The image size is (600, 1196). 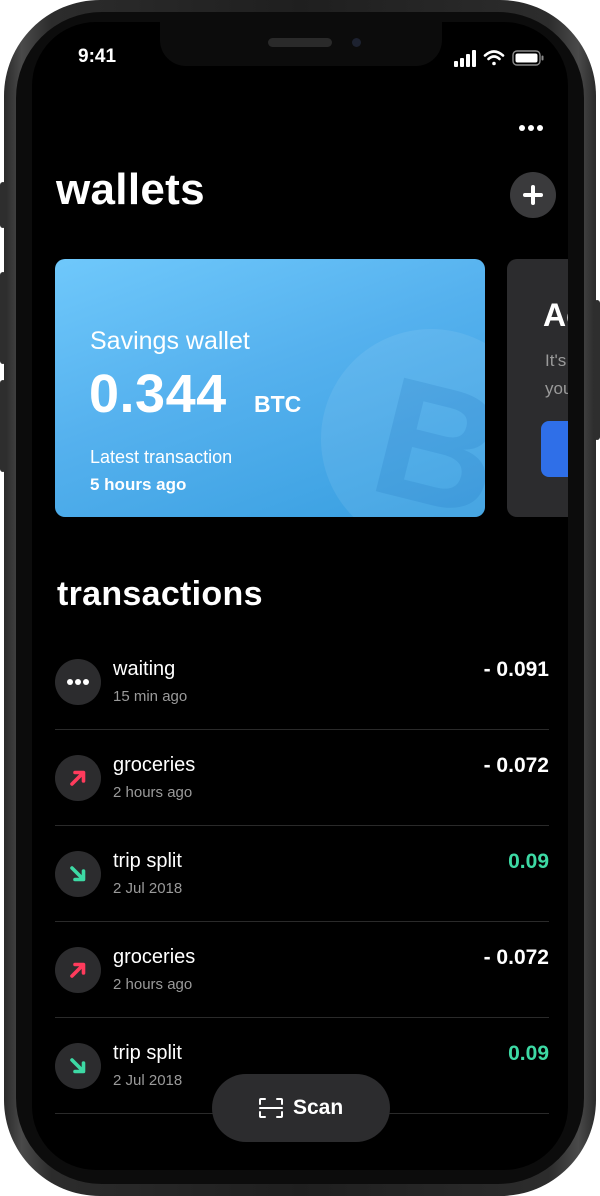 What do you see at coordinates (556, 375) in the screenshot?
I see `add-wallet-card-text: It's you` at bounding box center [556, 375].